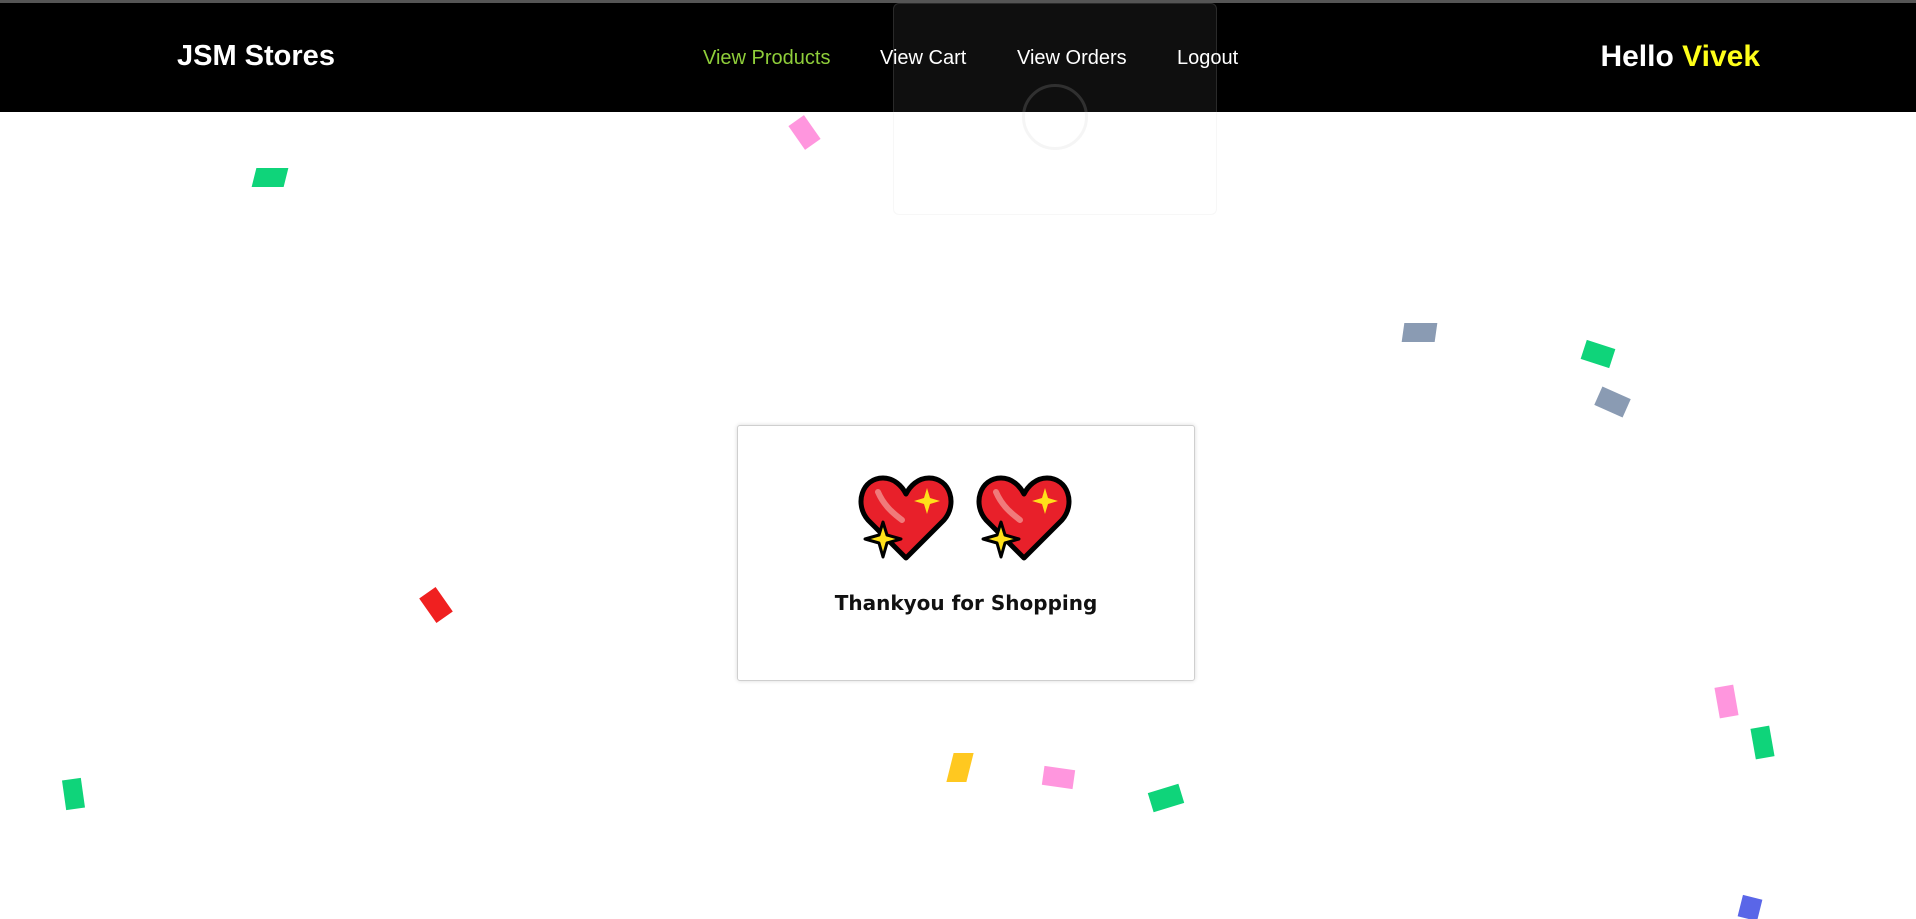 Image resolution: width=1916 pixels, height=919 pixels. I want to click on username: Vivek, so click(1721, 56).